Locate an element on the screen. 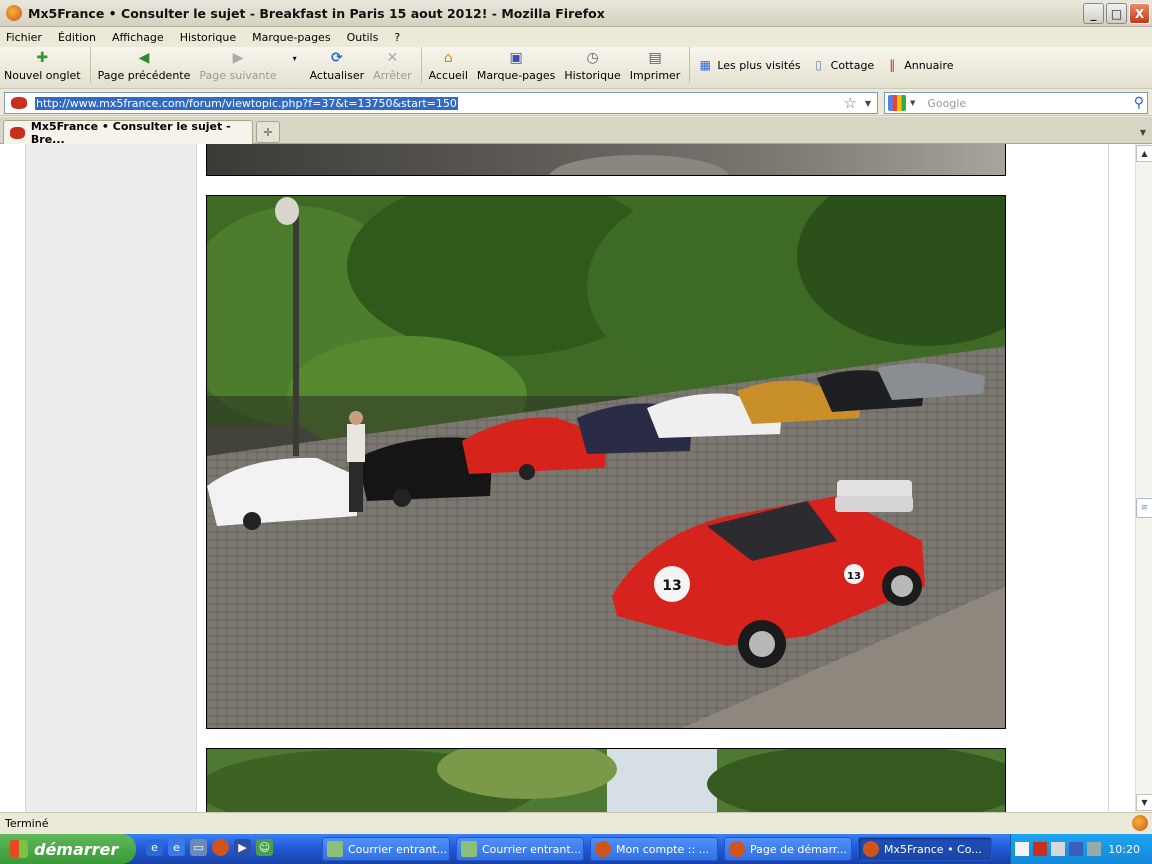 The width and height of the screenshot is (1152, 864). maximize-button: □ is located at coordinates (1116, 13).